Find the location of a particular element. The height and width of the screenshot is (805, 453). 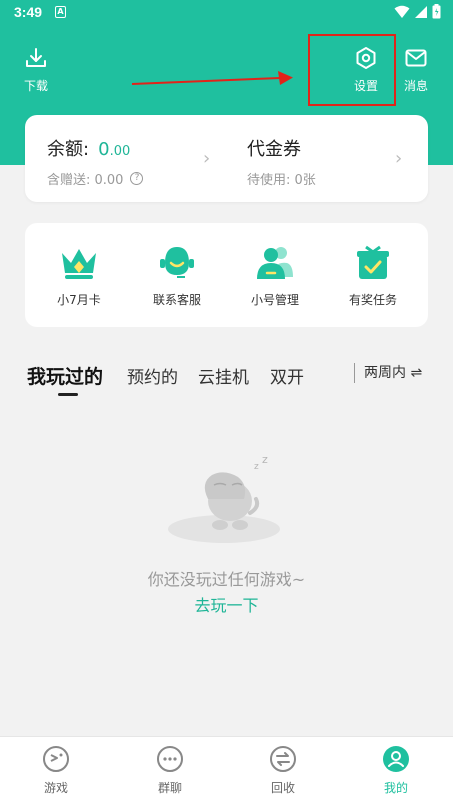

nav-games: 游戏 is located at coordinates (56, 770).